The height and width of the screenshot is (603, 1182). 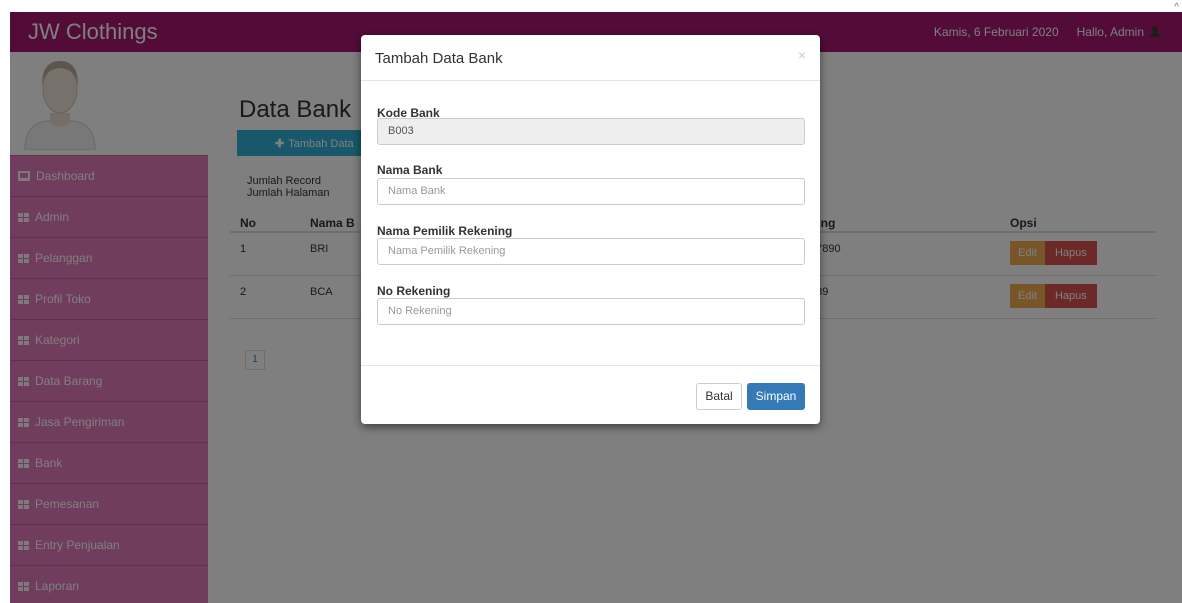 What do you see at coordinates (414, 291) in the screenshot?
I see `no-rekening-label: No Rekening` at bounding box center [414, 291].